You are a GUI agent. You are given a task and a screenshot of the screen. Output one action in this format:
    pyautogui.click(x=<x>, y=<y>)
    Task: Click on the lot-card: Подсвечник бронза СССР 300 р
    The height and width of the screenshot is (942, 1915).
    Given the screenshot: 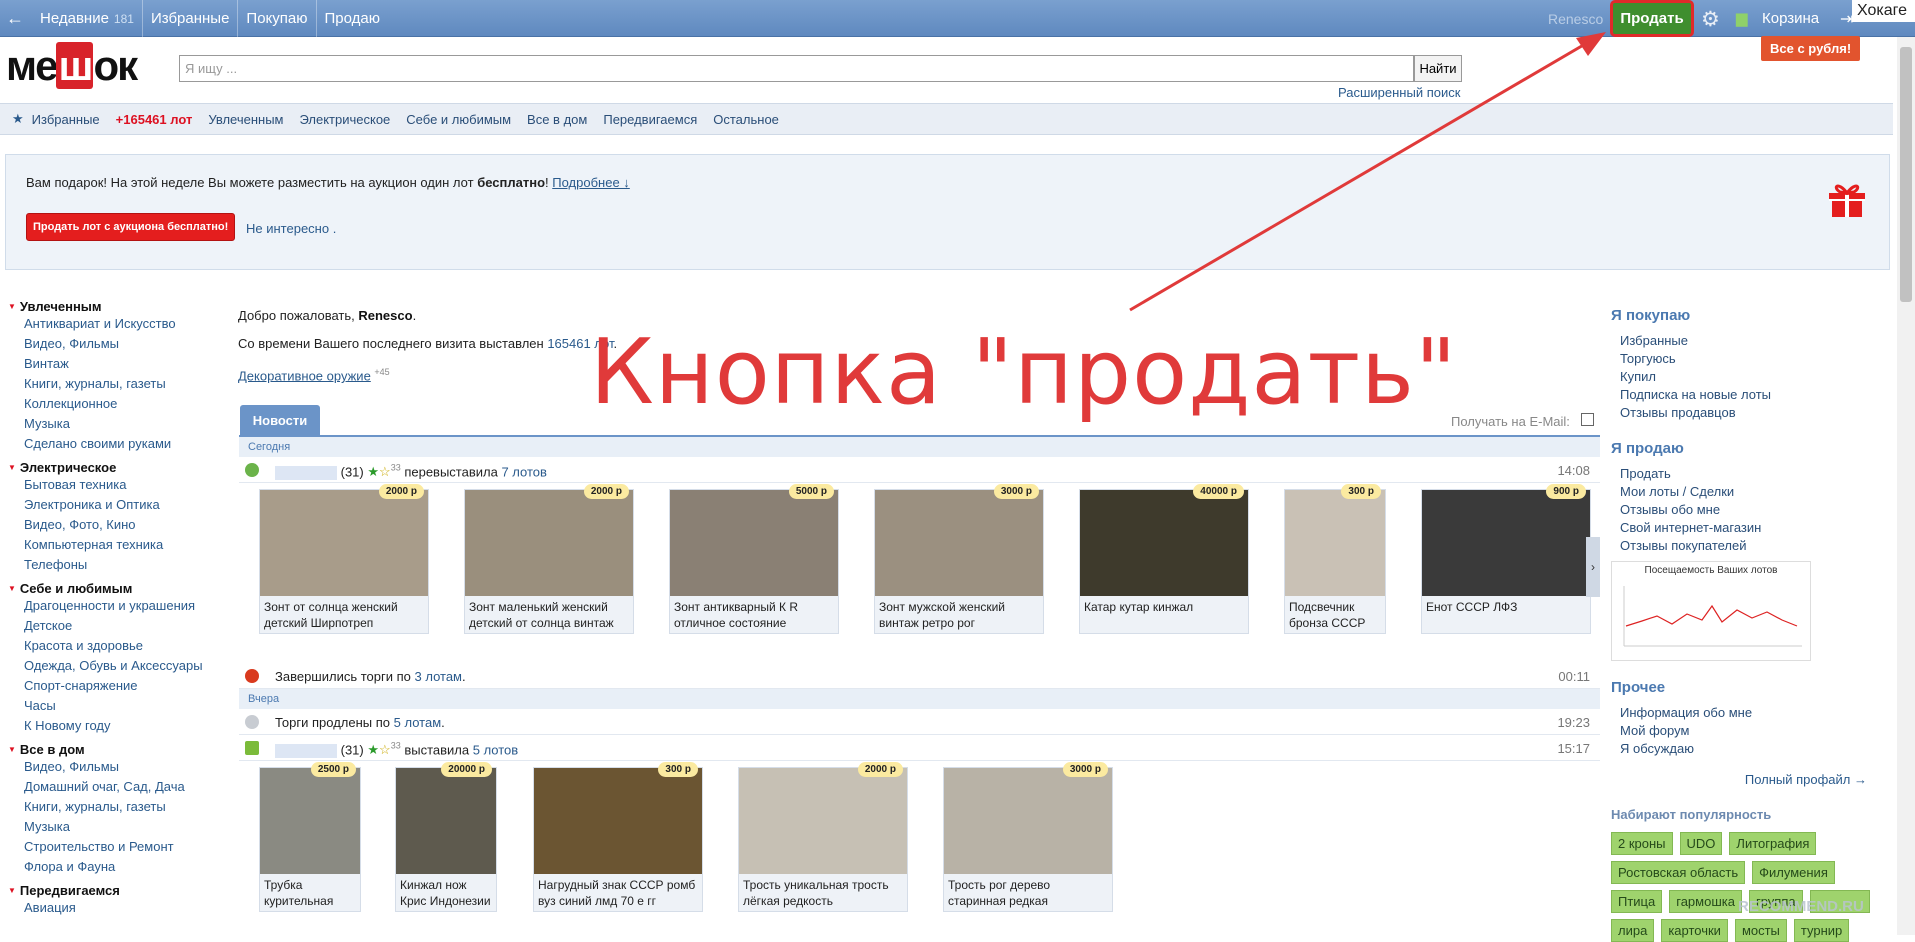 What is the action you would take?
    pyautogui.click(x=1335, y=559)
    